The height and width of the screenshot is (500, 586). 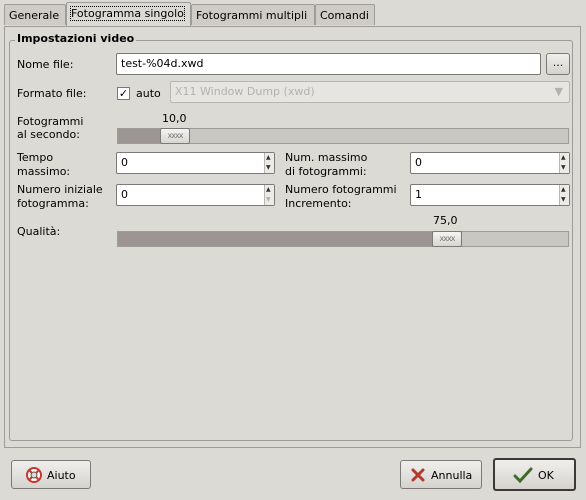 I want to click on quality-slider: xxxx, so click(x=343, y=239).